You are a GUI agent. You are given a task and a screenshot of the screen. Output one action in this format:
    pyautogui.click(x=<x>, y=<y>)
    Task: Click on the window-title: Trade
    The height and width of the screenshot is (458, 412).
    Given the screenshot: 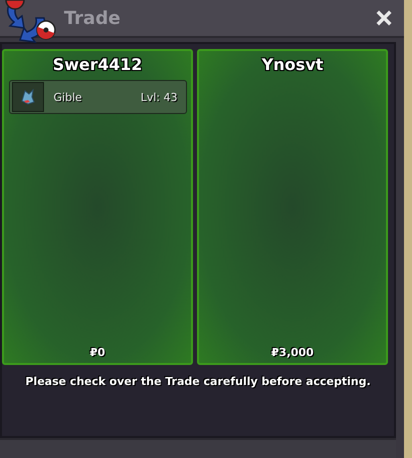 What is the action you would take?
    pyautogui.click(x=93, y=18)
    